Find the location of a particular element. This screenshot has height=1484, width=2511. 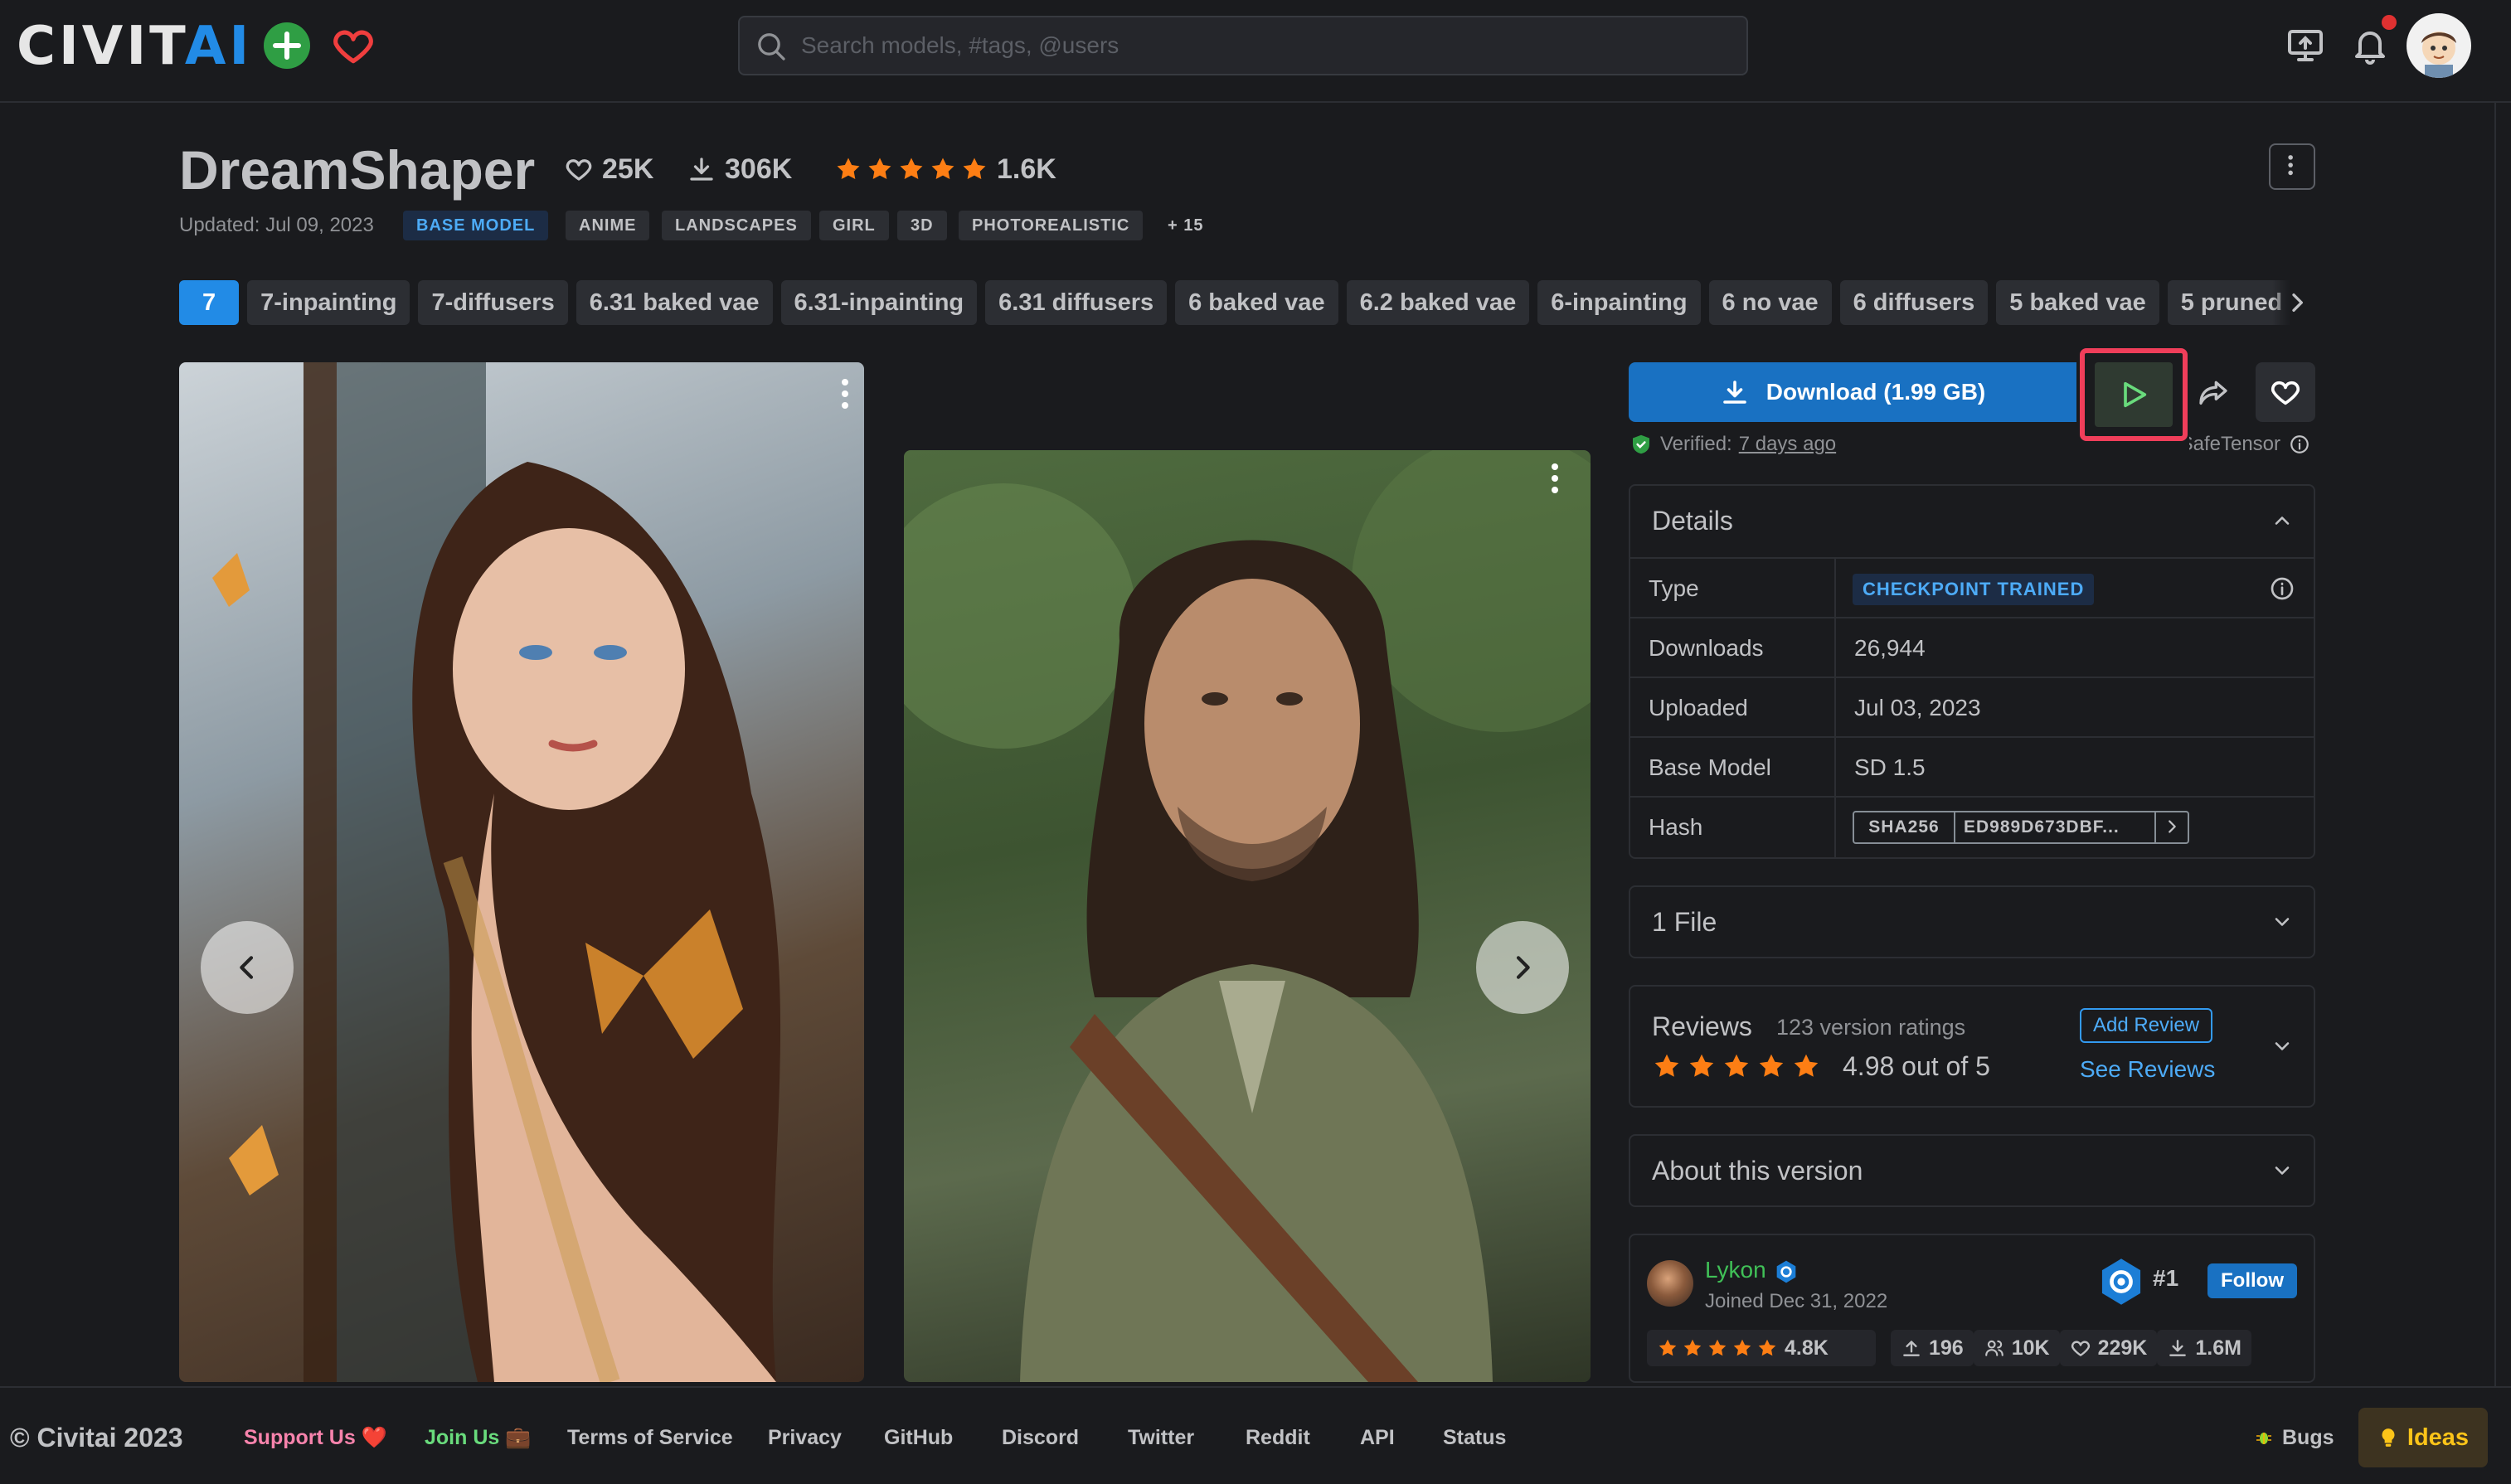

files-heading: 1 File is located at coordinates (1685, 922).